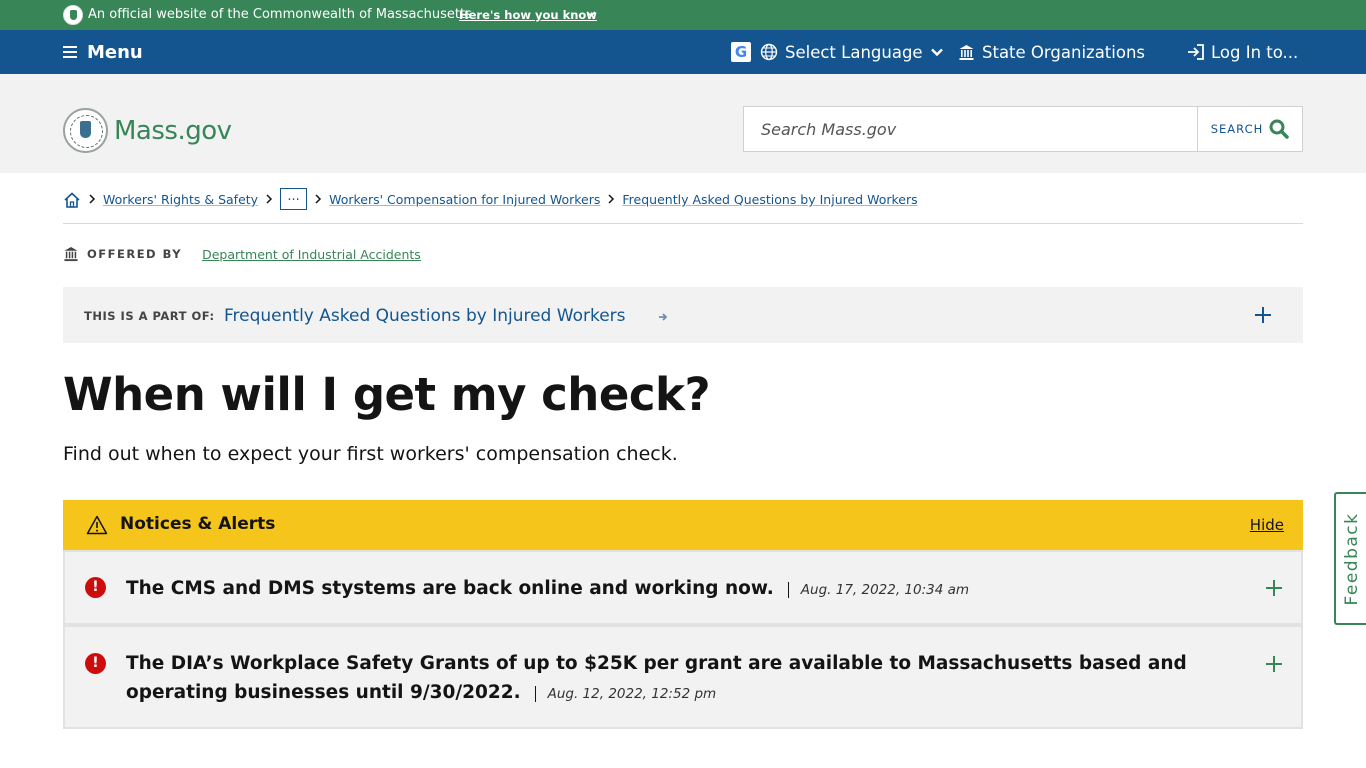  Describe the element at coordinates (528, 15) in the screenshot. I see `how-you-know-link: Here's how you know` at that location.